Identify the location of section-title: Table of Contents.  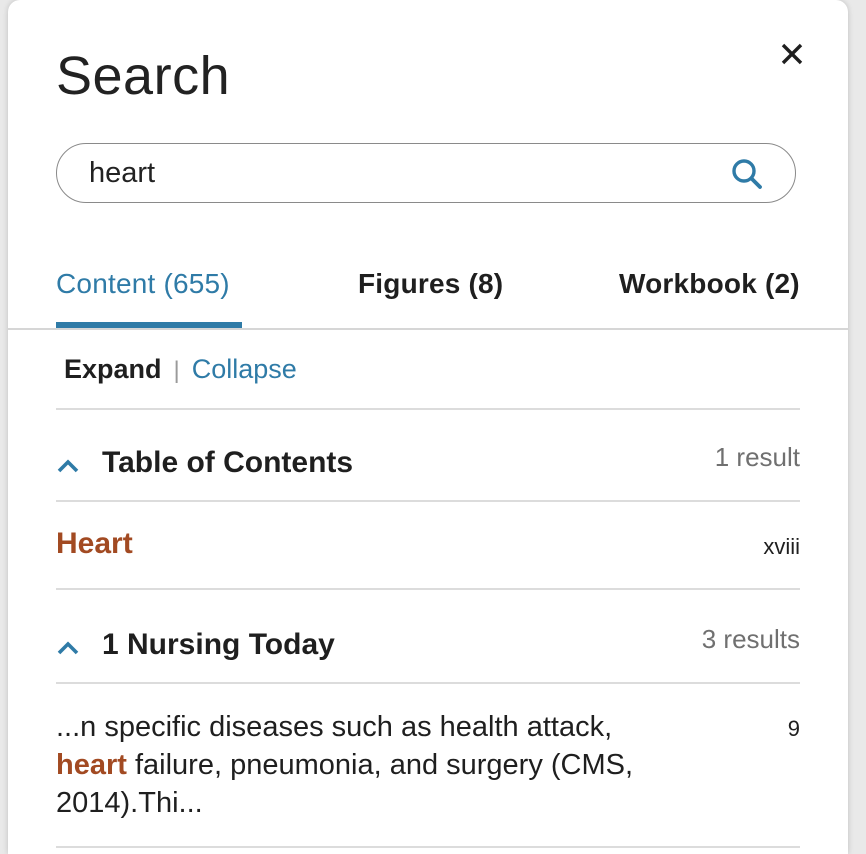
(228, 462).